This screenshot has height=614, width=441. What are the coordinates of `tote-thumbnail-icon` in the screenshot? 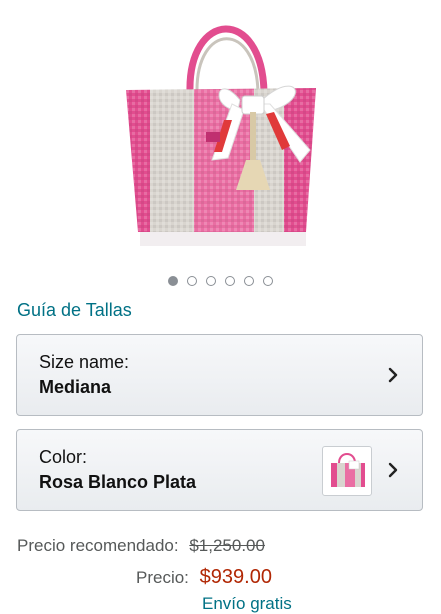 It's located at (348, 470).